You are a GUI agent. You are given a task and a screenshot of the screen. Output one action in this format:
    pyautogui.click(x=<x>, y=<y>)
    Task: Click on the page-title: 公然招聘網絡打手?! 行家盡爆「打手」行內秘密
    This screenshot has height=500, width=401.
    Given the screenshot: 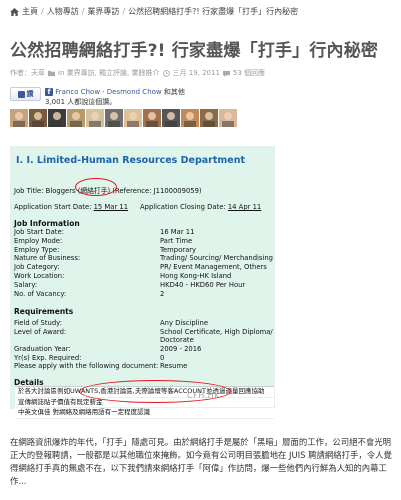 What is the action you would take?
    pyautogui.click(x=194, y=51)
    